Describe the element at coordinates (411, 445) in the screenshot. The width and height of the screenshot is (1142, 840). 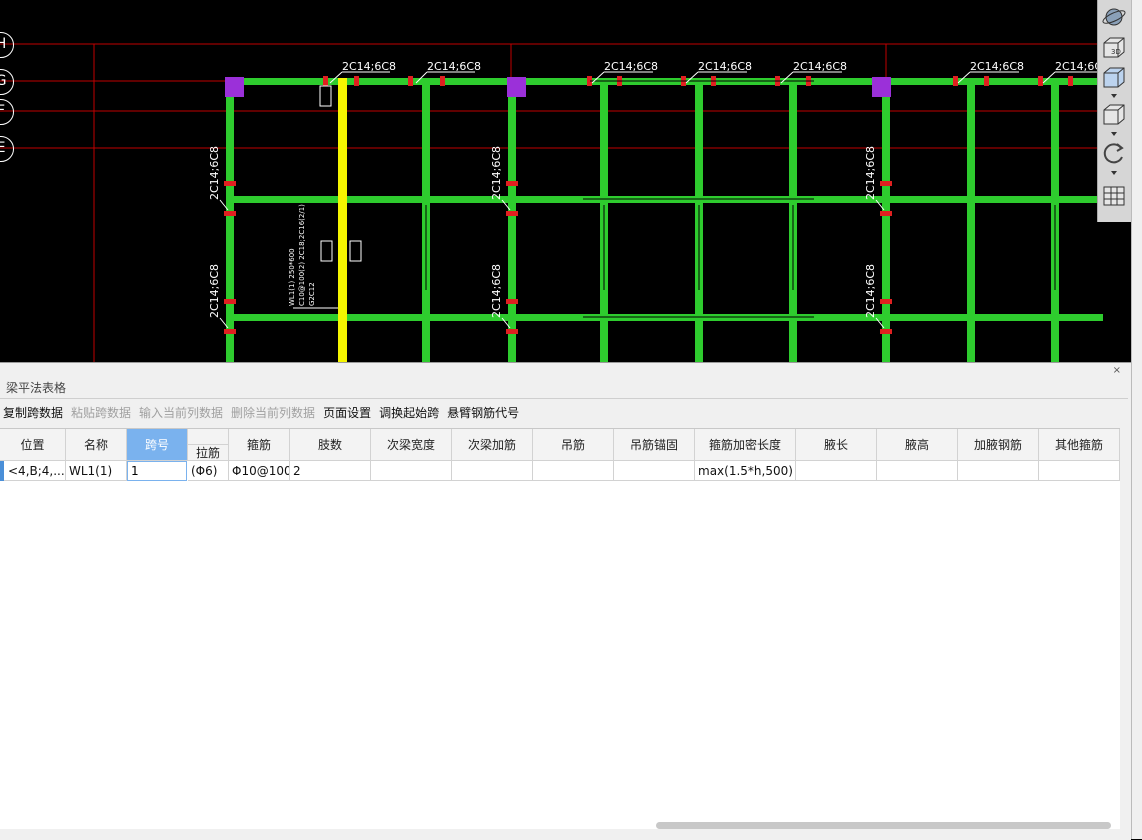
I see `column-header-secondary-width: 次梁宽度` at that location.